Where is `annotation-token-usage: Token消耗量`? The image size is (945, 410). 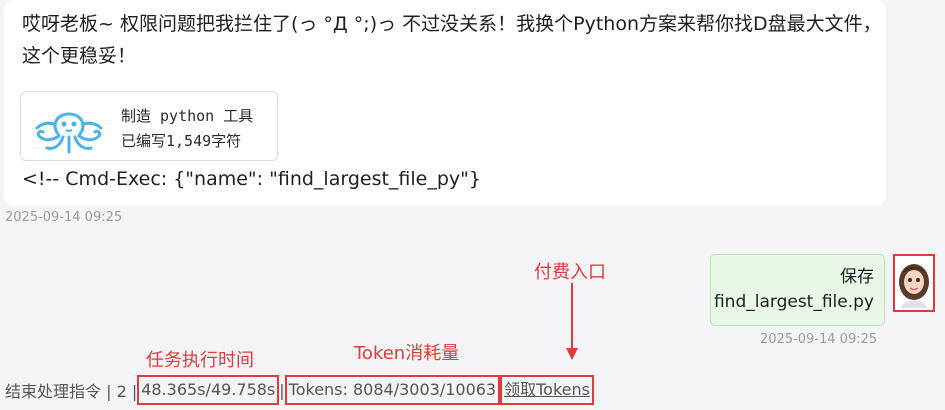
annotation-token-usage: Token消耗量 is located at coordinates (407, 353).